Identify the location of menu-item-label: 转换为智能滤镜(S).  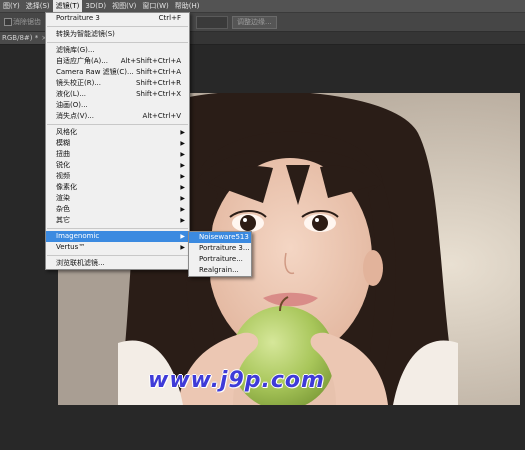
(85, 34).